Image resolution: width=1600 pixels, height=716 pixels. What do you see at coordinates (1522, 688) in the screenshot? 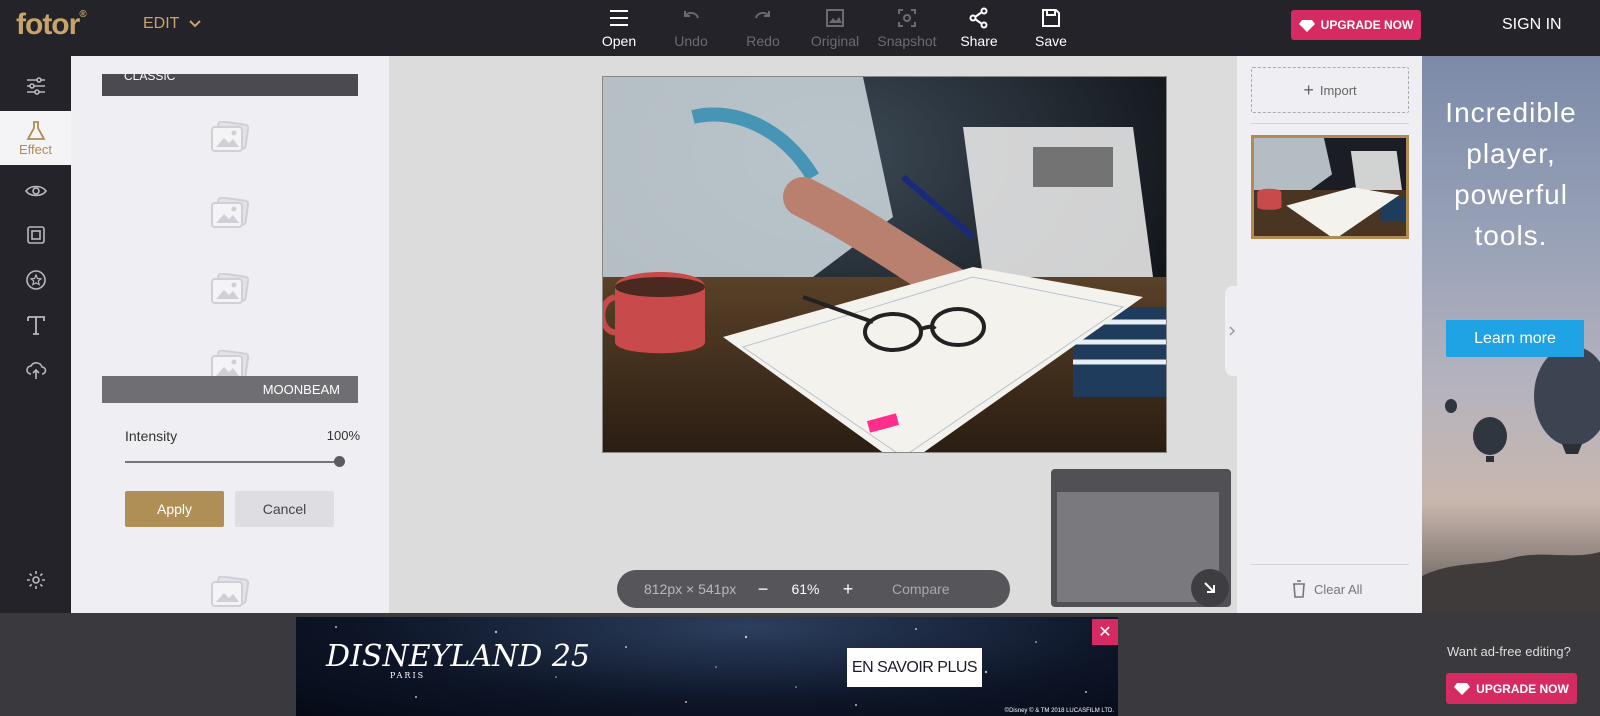
I see `upgrade-bottom-label: UPGRADE NOW` at bounding box center [1522, 688].